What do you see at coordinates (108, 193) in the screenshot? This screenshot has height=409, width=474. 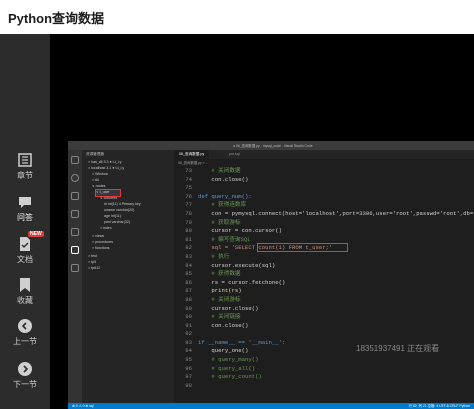 I see `tree-item-selected: ∨ t_user` at bounding box center [108, 193].